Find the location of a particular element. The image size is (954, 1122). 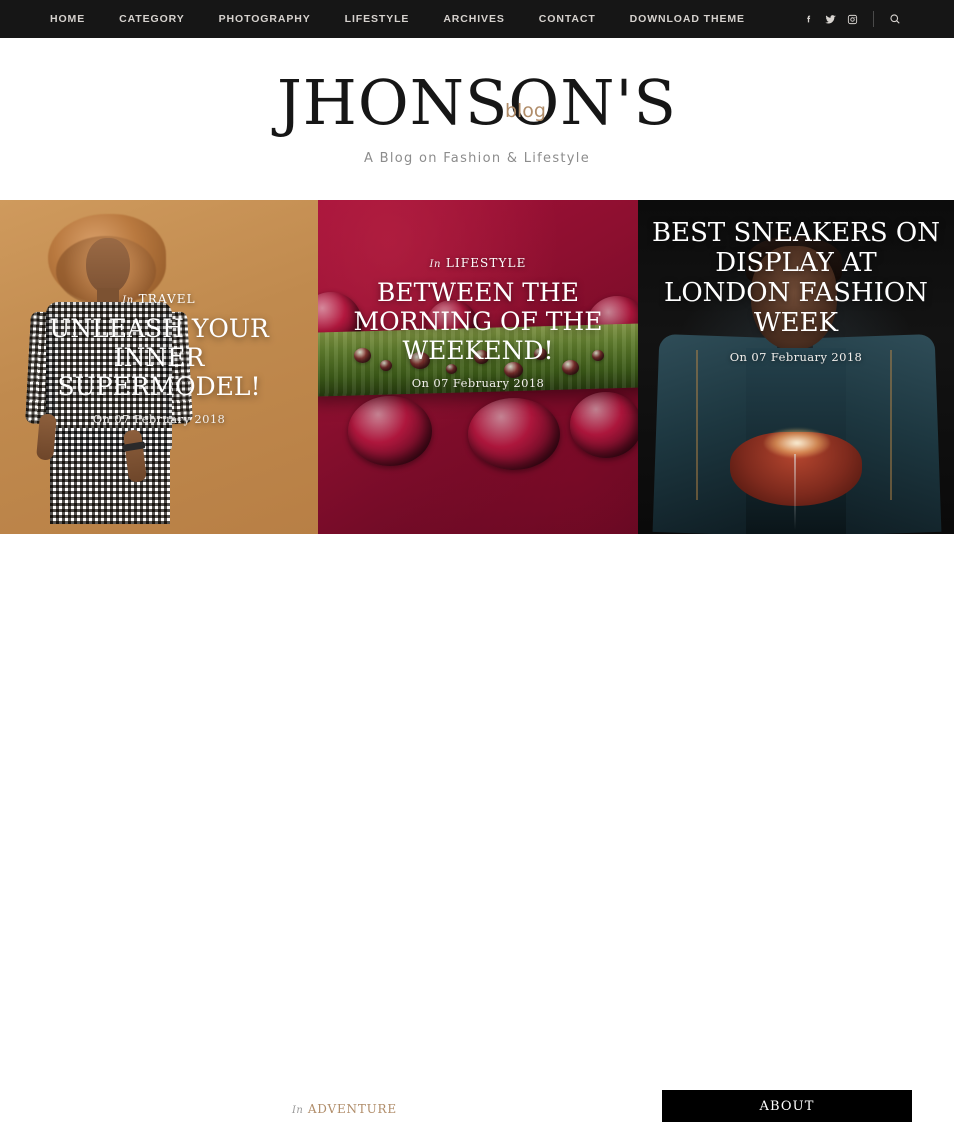

slide-1-category-label: TRAVEL is located at coordinates (167, 299).